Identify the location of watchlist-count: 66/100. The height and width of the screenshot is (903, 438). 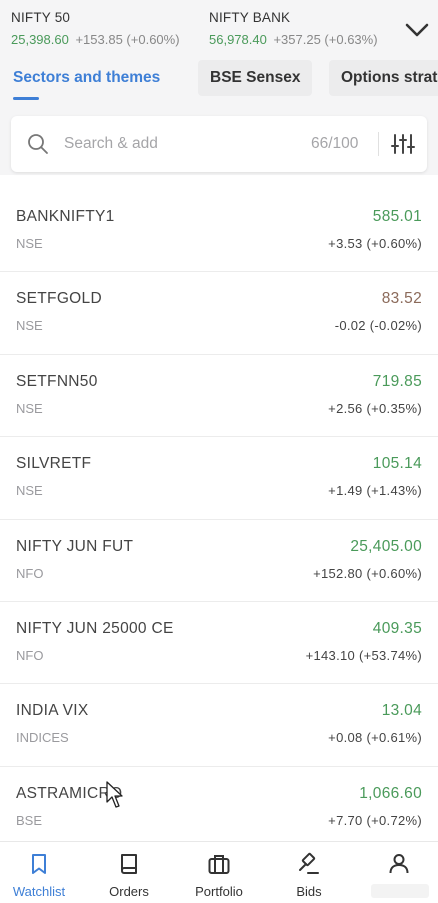
(335, 143).